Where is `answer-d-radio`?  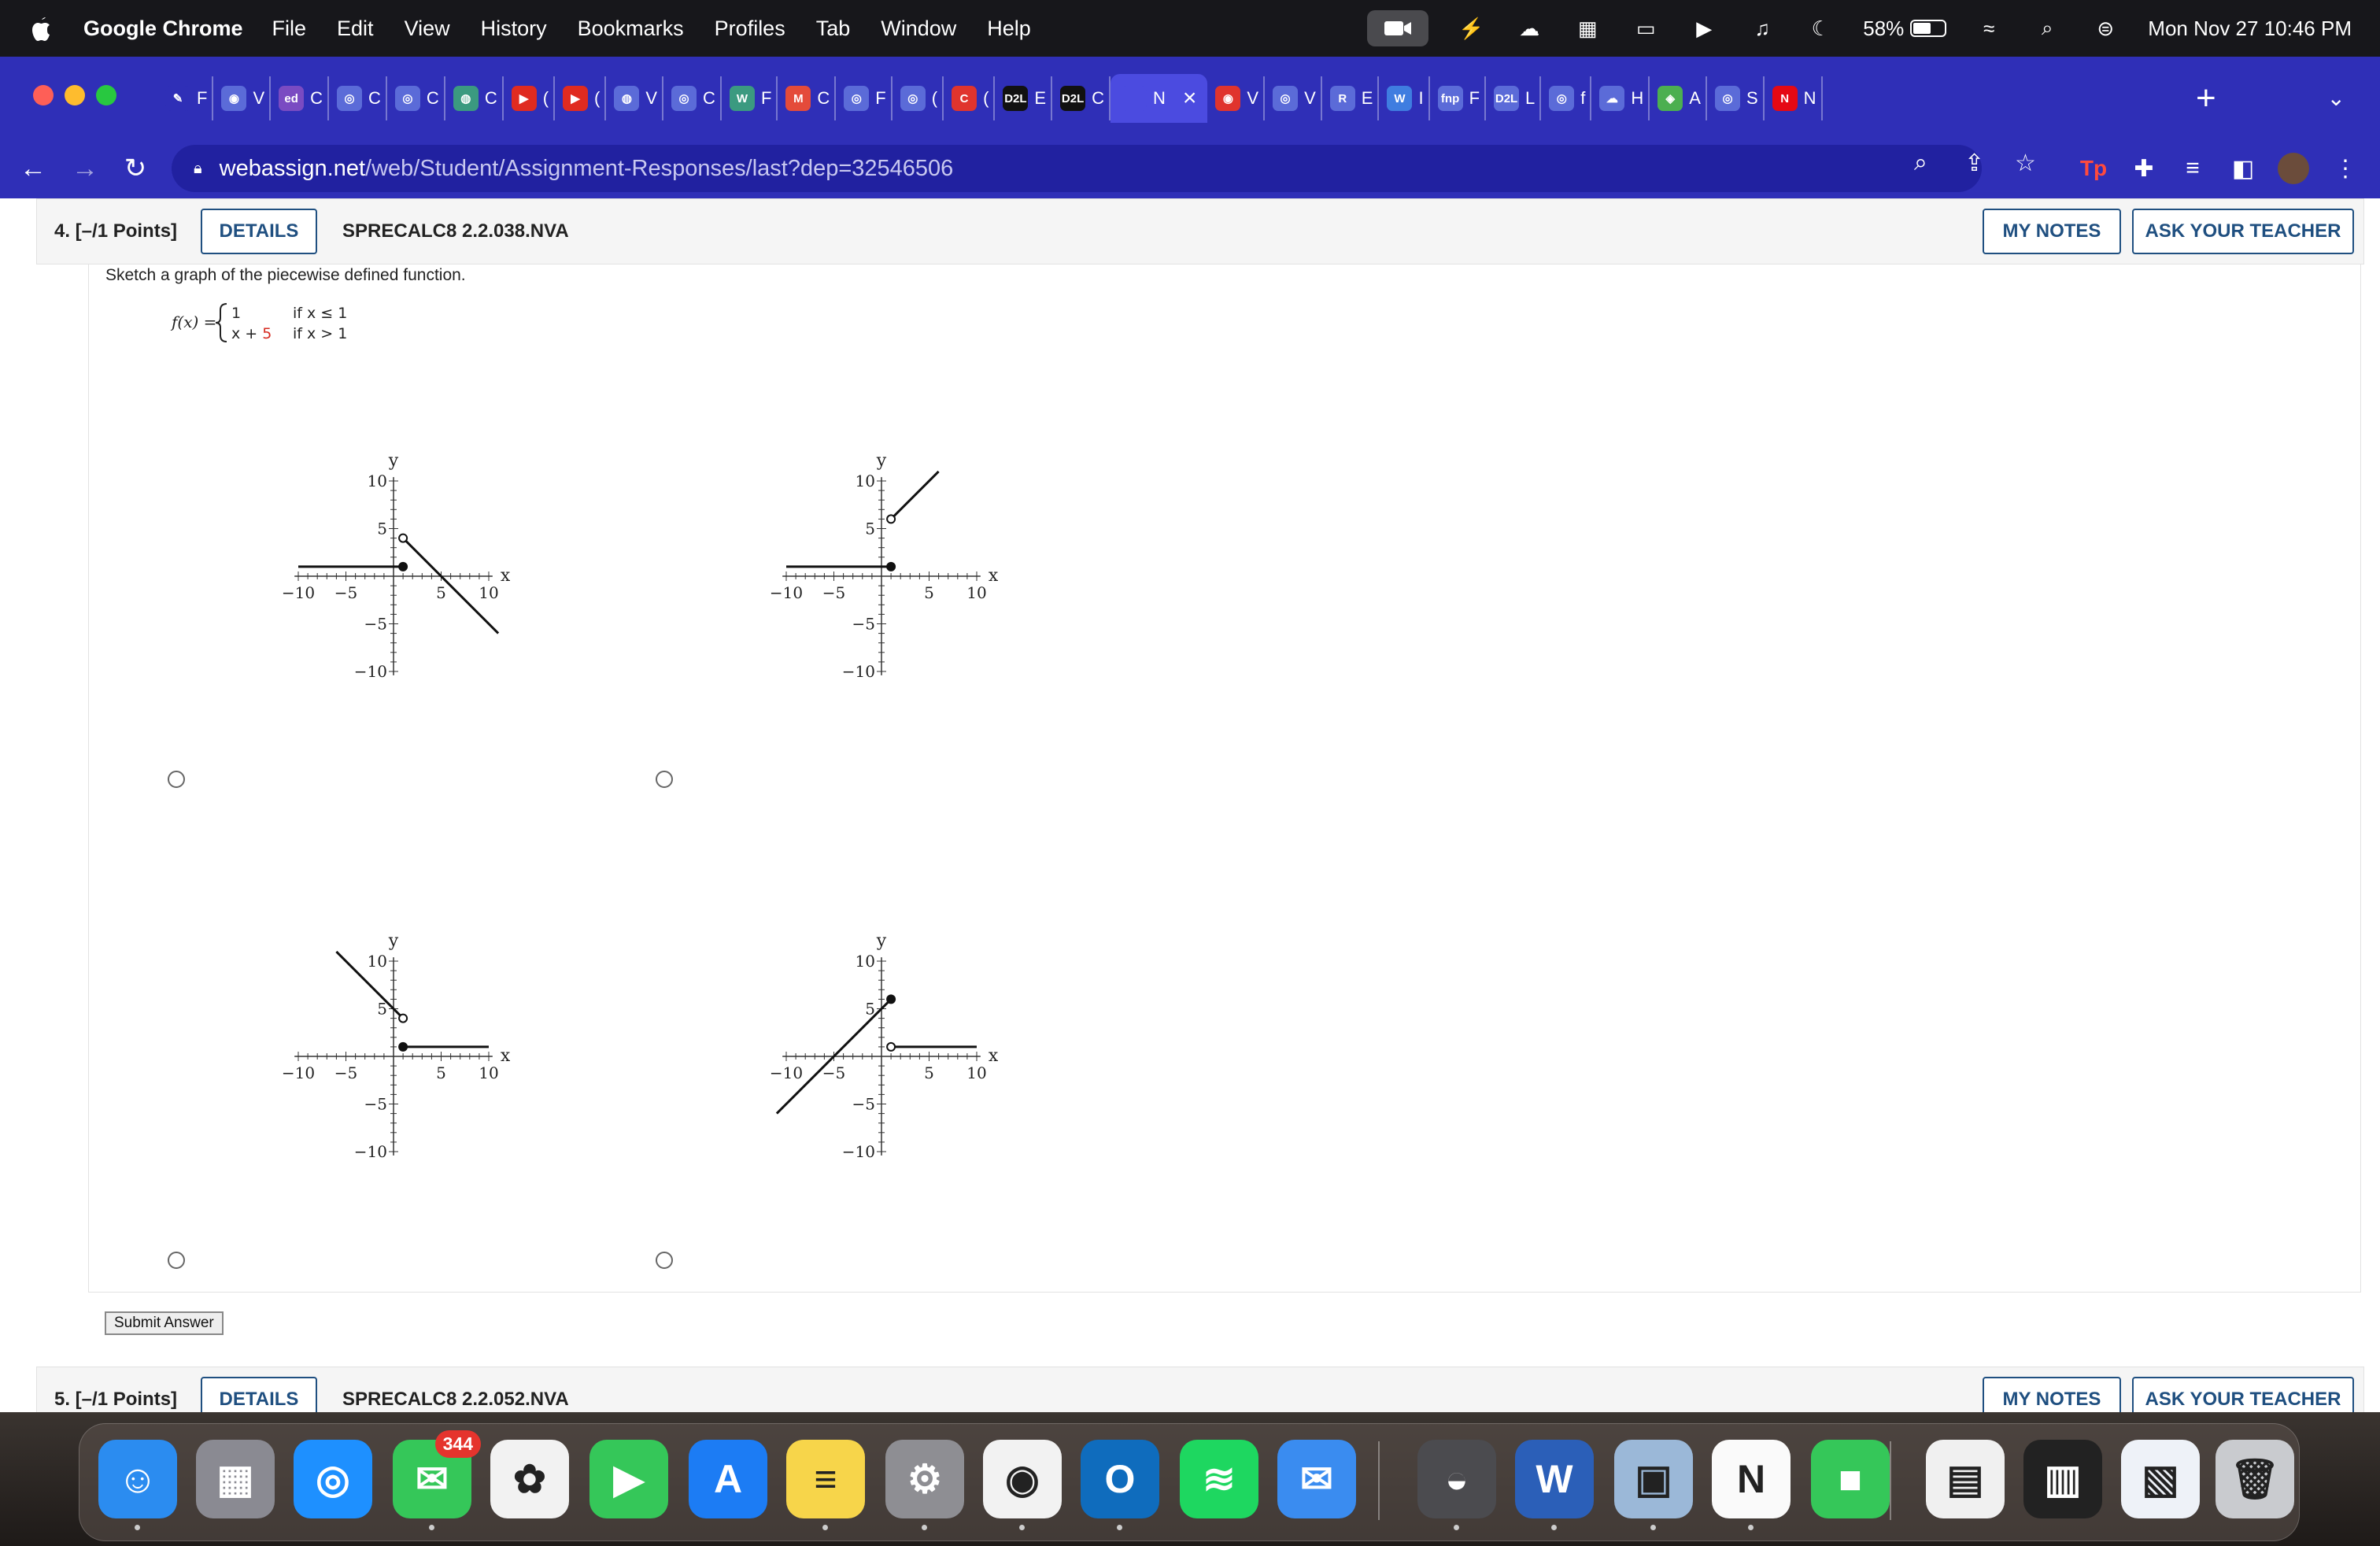 answer-d-radio is located at coordinates (664, 1260).